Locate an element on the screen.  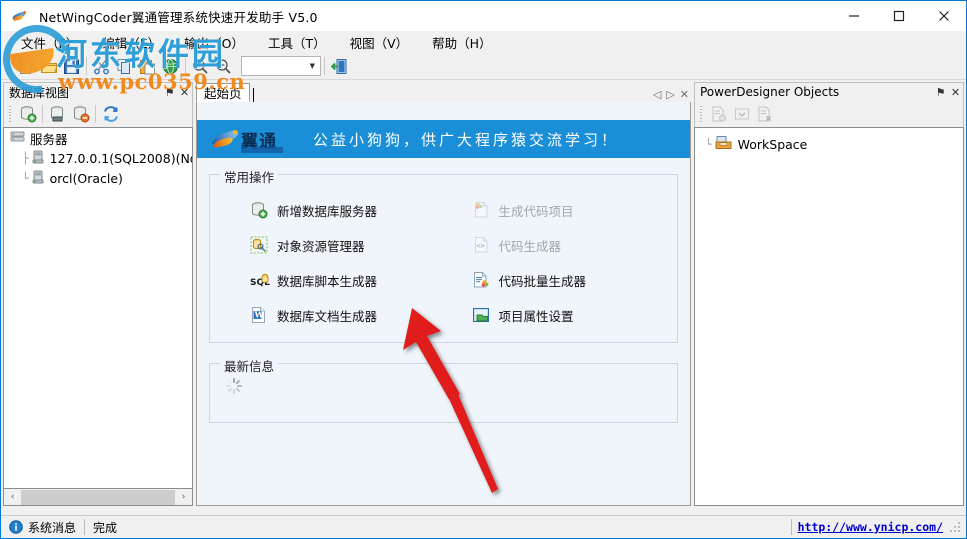
main-toolbar: ▼ is located at coordinates (483, 66).